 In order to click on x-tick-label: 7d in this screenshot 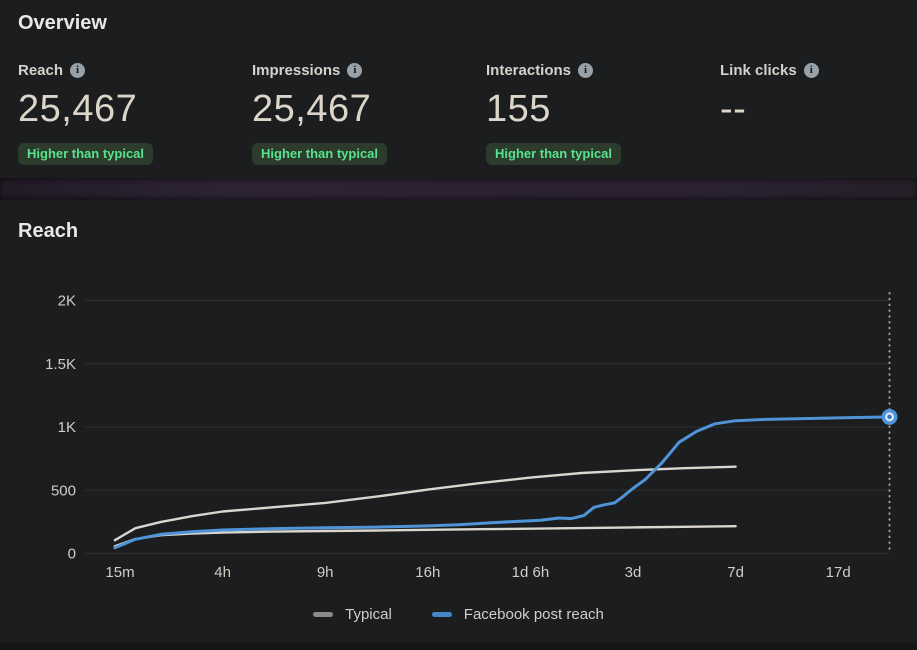, I will do `click(735, 572)`.